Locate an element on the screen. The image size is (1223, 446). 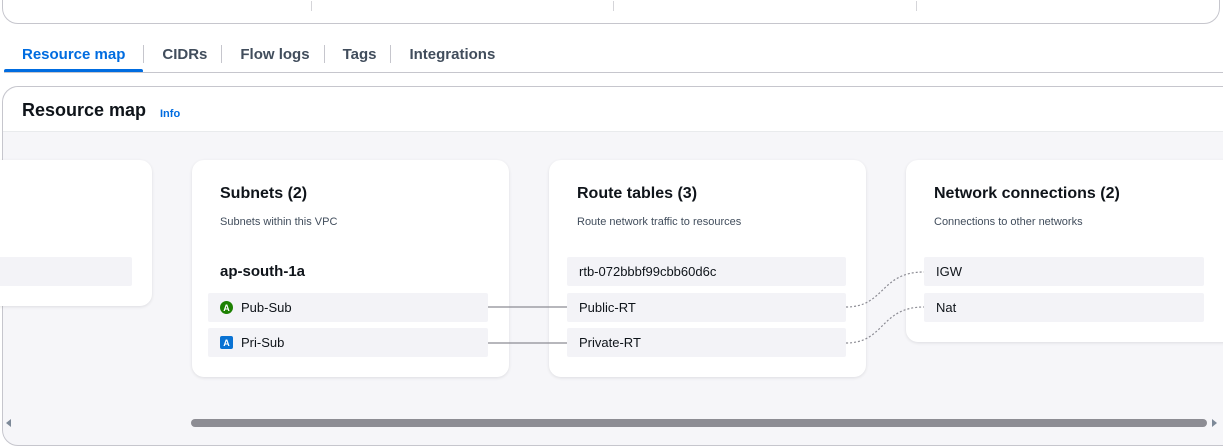
route-tables-subtitle: Route network traffic to resources is located at coordinates (659, 222).